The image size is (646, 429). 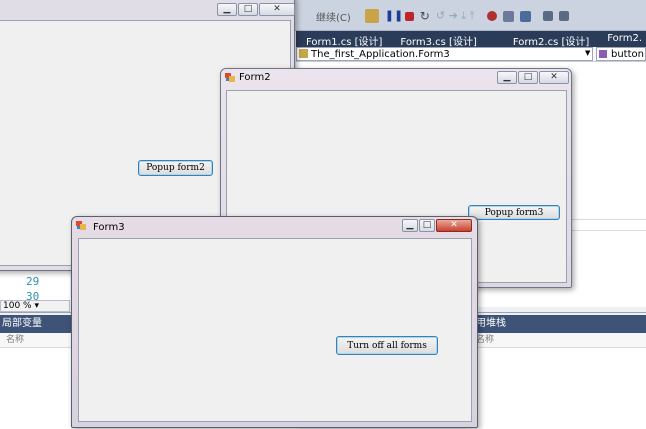 What do you see at coordinates (525, 16) in the screenshot?
I see `window-icon` at bounding box center [525, 16].